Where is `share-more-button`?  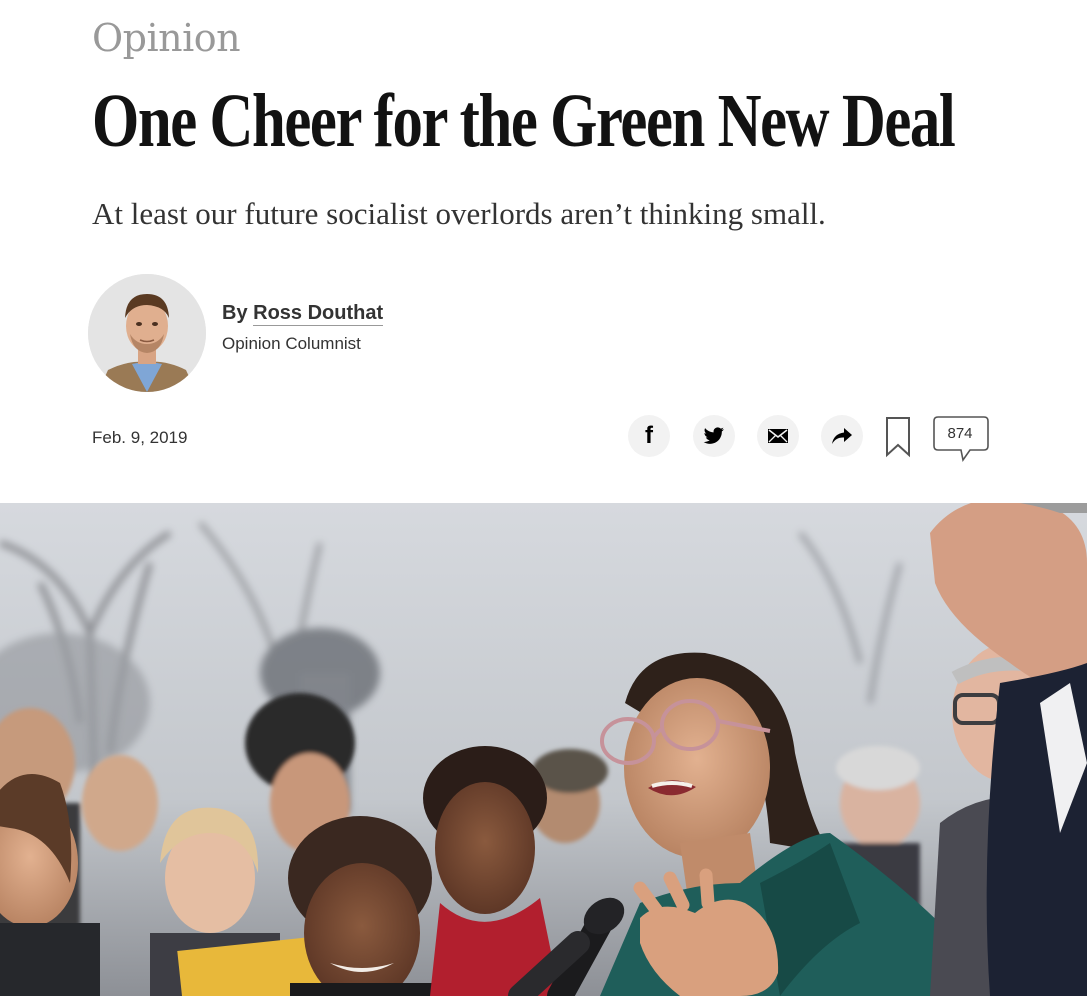 share-more-button is located at coordinates (842, 436).